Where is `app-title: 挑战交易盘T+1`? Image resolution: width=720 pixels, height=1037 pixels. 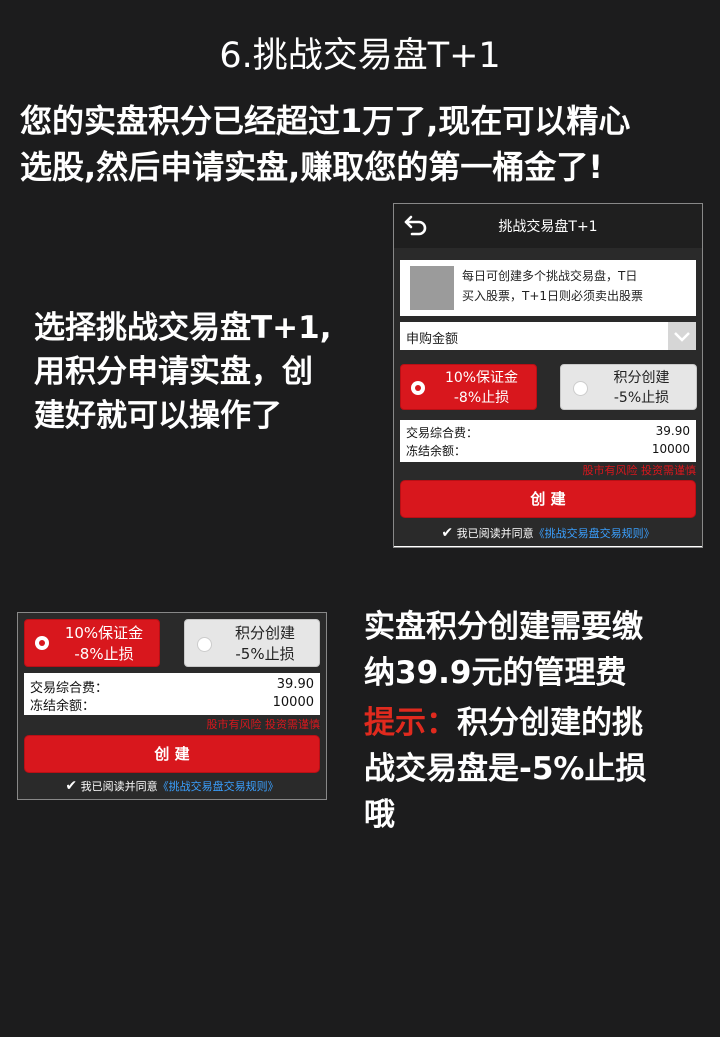
app-title: 挑战交易盘T+1 is located at coordinates (548, 227).